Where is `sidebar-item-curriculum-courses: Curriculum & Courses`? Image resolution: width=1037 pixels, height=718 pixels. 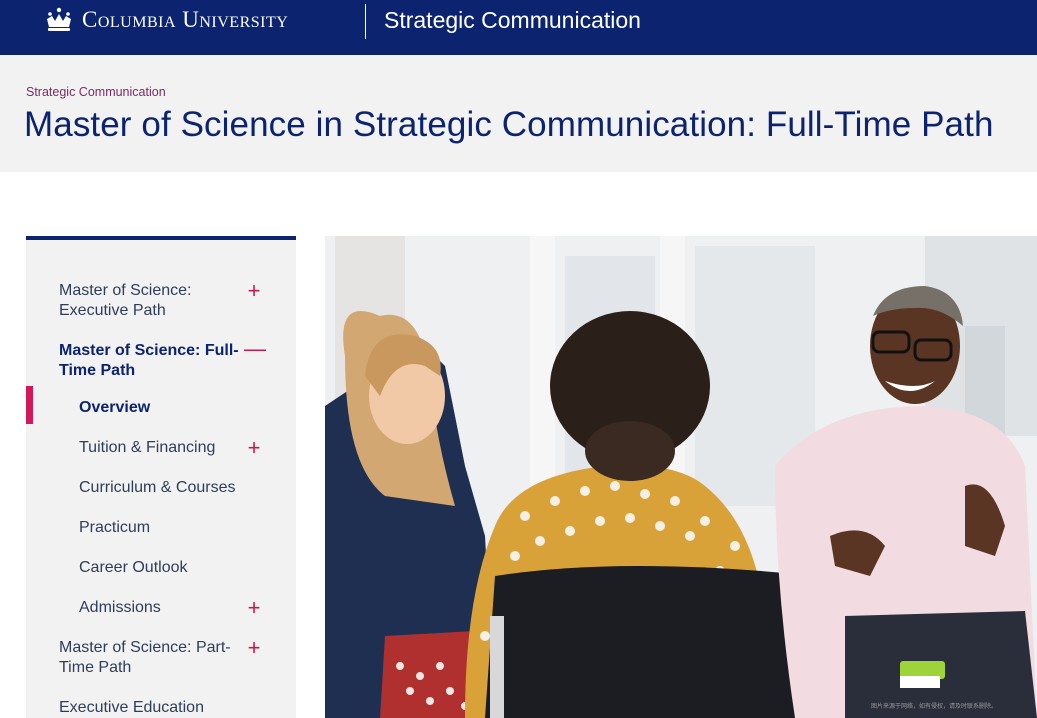
sidebar-item-curriculum-courses: Curriculum & Courses is located at coordinates (161, 488).